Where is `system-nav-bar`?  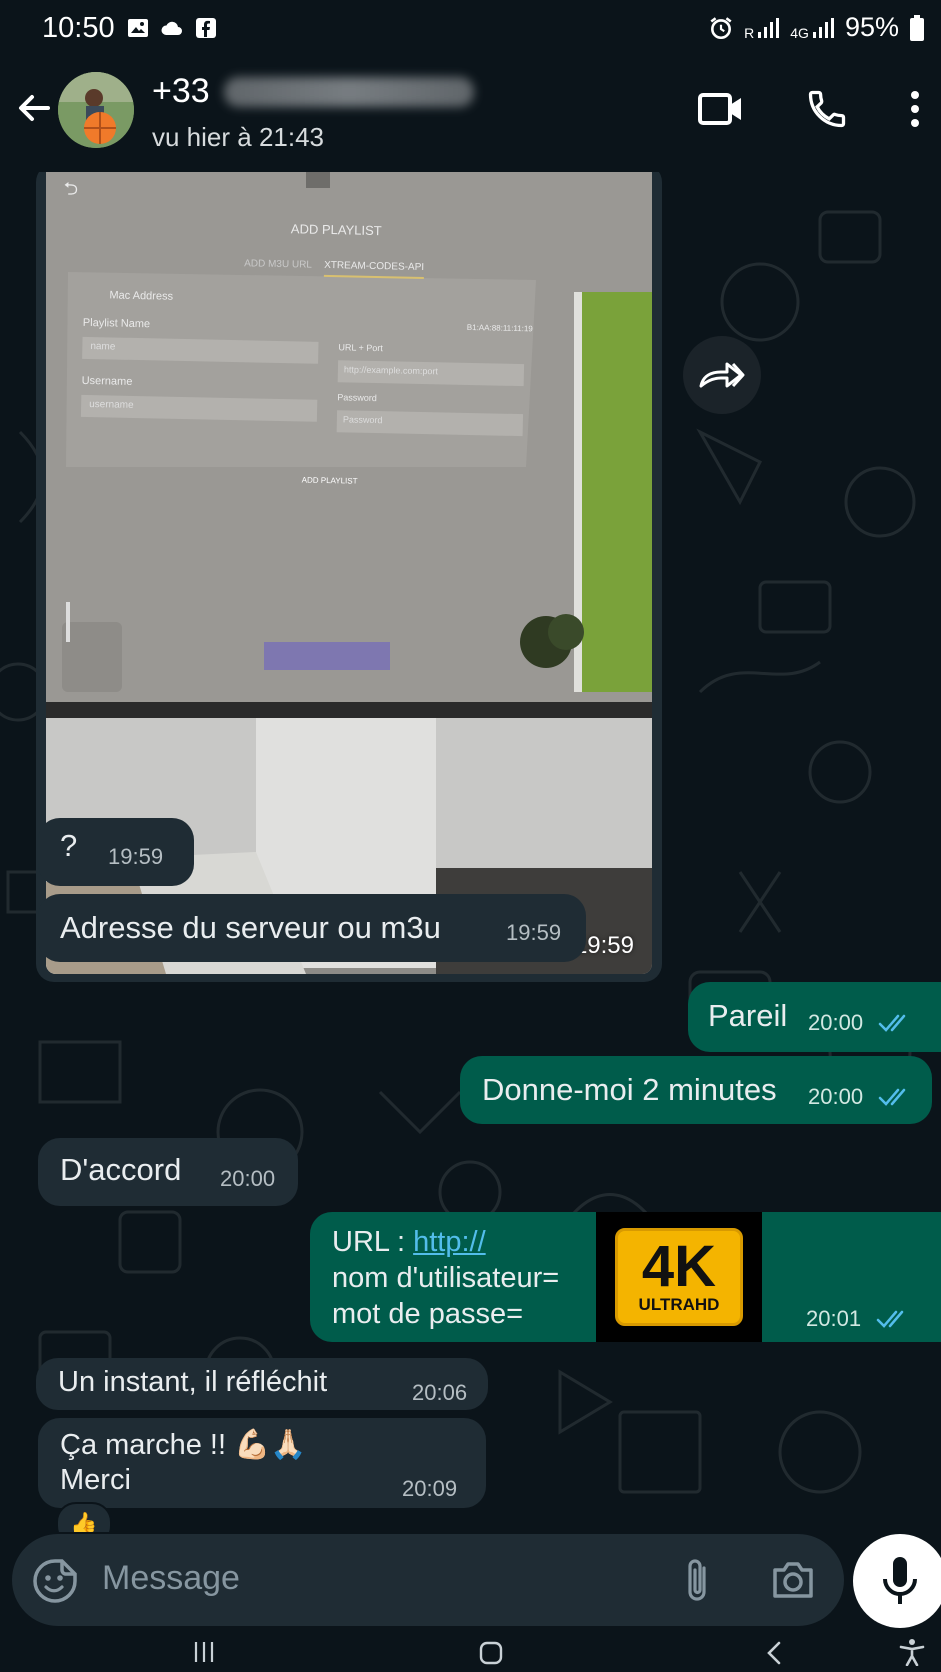
system-nav-bar is located at coordinates (470, 1652).